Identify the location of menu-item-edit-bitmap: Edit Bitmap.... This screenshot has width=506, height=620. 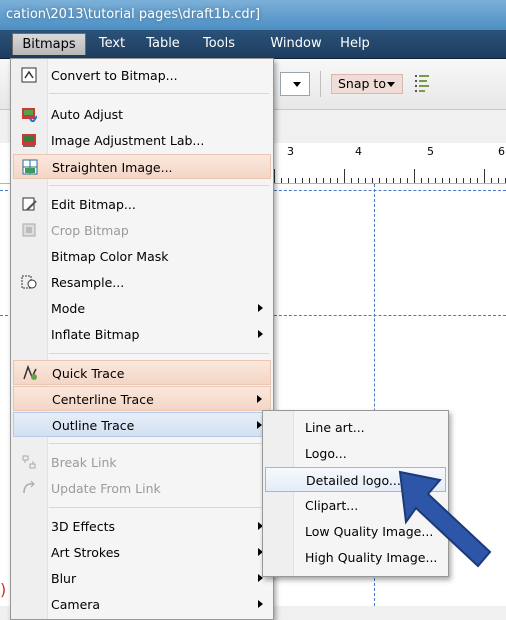
(142, 204).